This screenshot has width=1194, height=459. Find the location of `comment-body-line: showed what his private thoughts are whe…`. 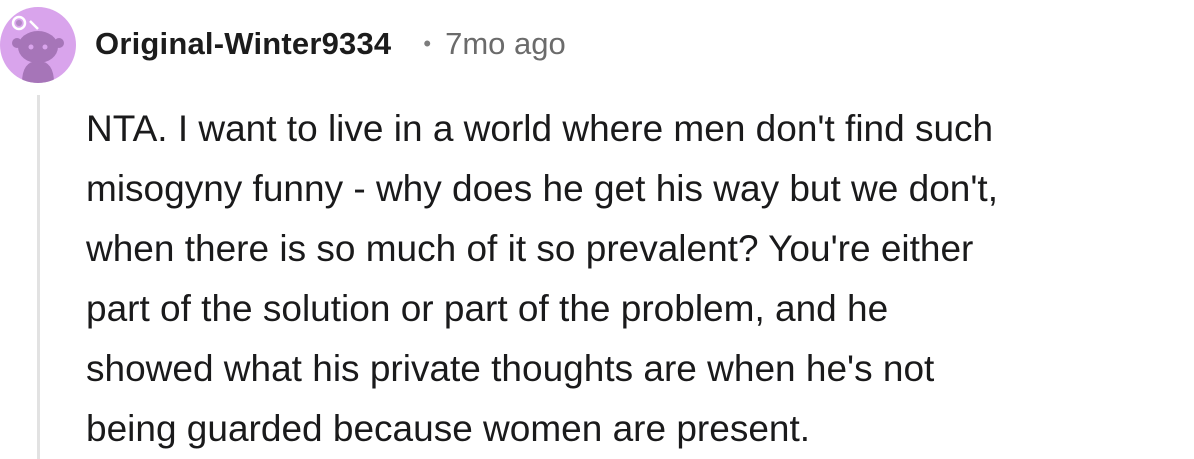

comment-body-line: showed what his private thoughts are whe… is located at coordinates (510, 368).